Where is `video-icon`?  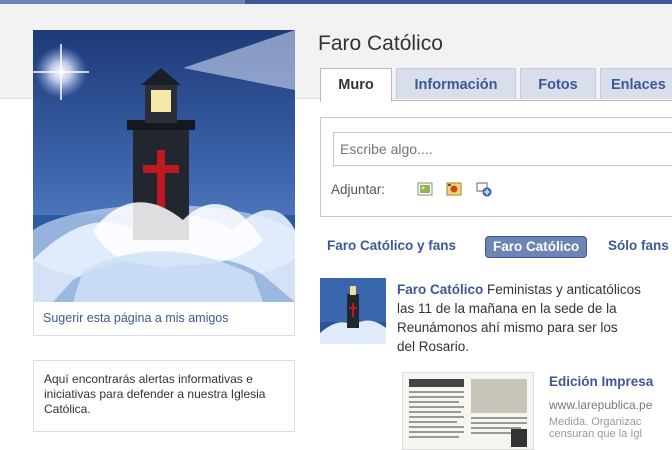
video-icon is located at coordinates (454, 189).